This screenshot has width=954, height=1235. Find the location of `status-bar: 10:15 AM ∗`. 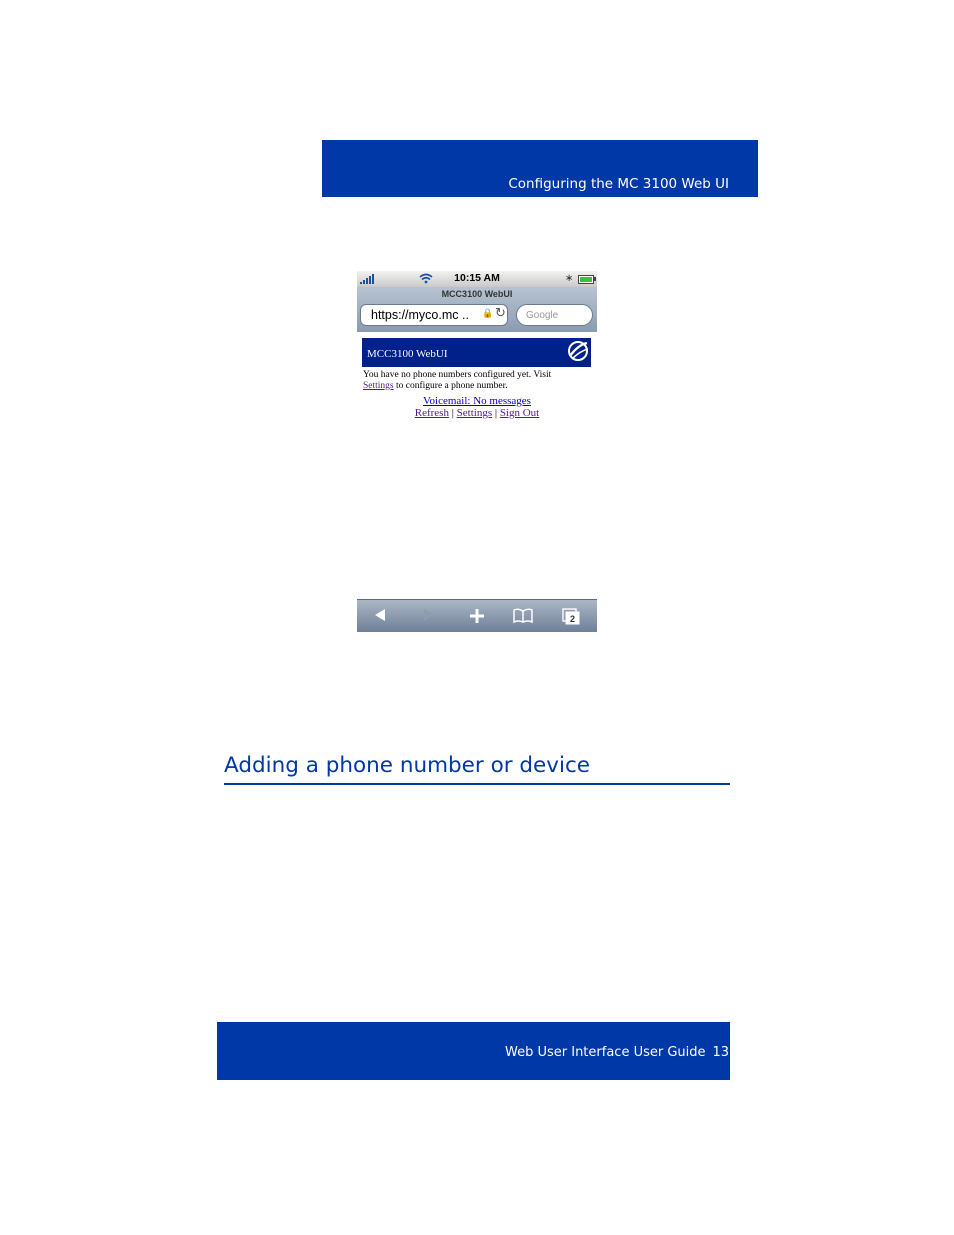

status-bar: 10:15 AM ∗ is located at coordinates (477, 279).